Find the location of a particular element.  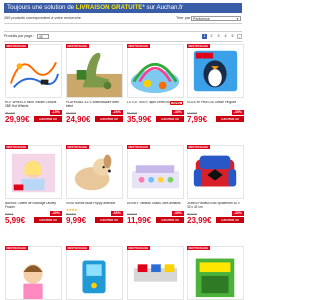

page-link: 2 is located at coordinates (211, 36).